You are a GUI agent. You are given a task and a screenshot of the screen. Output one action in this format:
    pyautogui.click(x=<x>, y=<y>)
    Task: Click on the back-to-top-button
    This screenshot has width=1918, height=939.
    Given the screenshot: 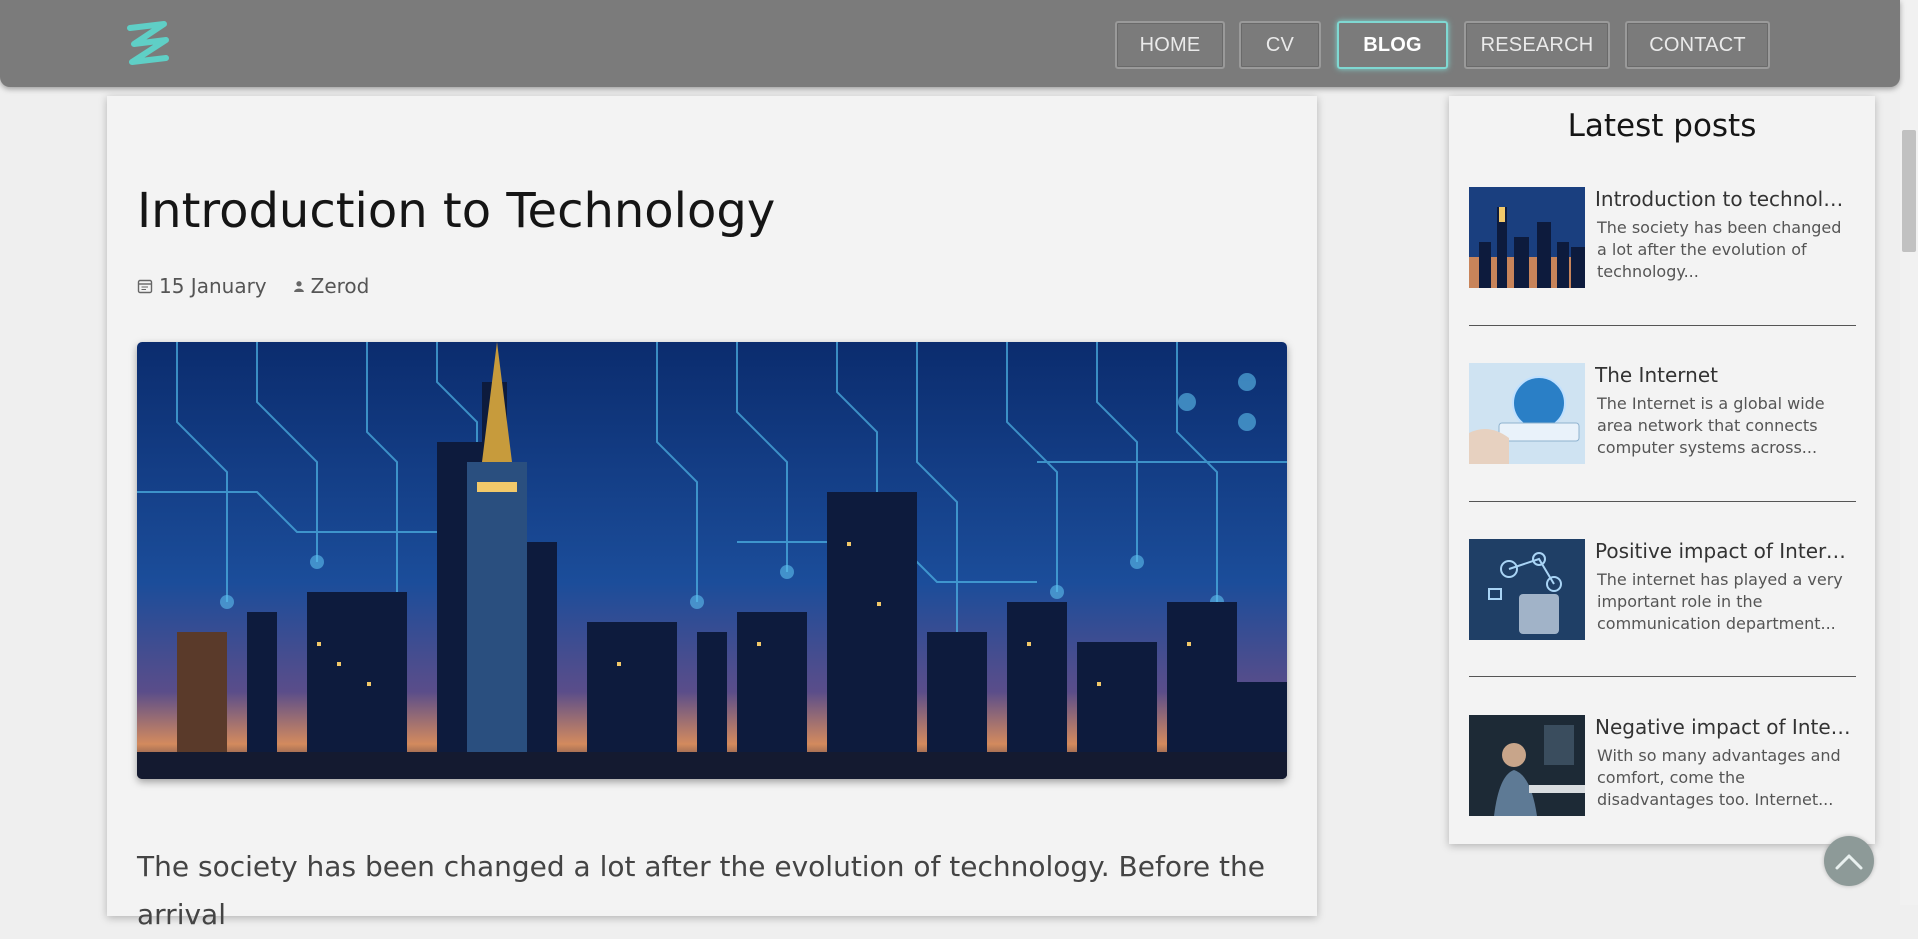 What is the action you would take?
    pyautogui.click(x=1849, y=861)
    